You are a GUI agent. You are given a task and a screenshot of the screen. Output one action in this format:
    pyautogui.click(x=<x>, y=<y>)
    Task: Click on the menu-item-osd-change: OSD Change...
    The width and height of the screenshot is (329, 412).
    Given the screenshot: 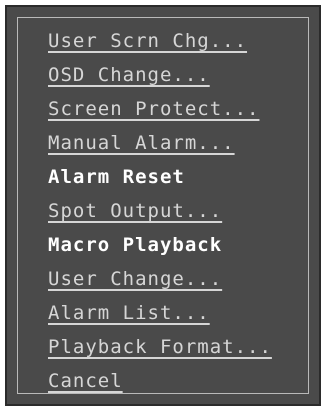 What is the action you would take?
    pyautogui.click(x=160, y=75)
    